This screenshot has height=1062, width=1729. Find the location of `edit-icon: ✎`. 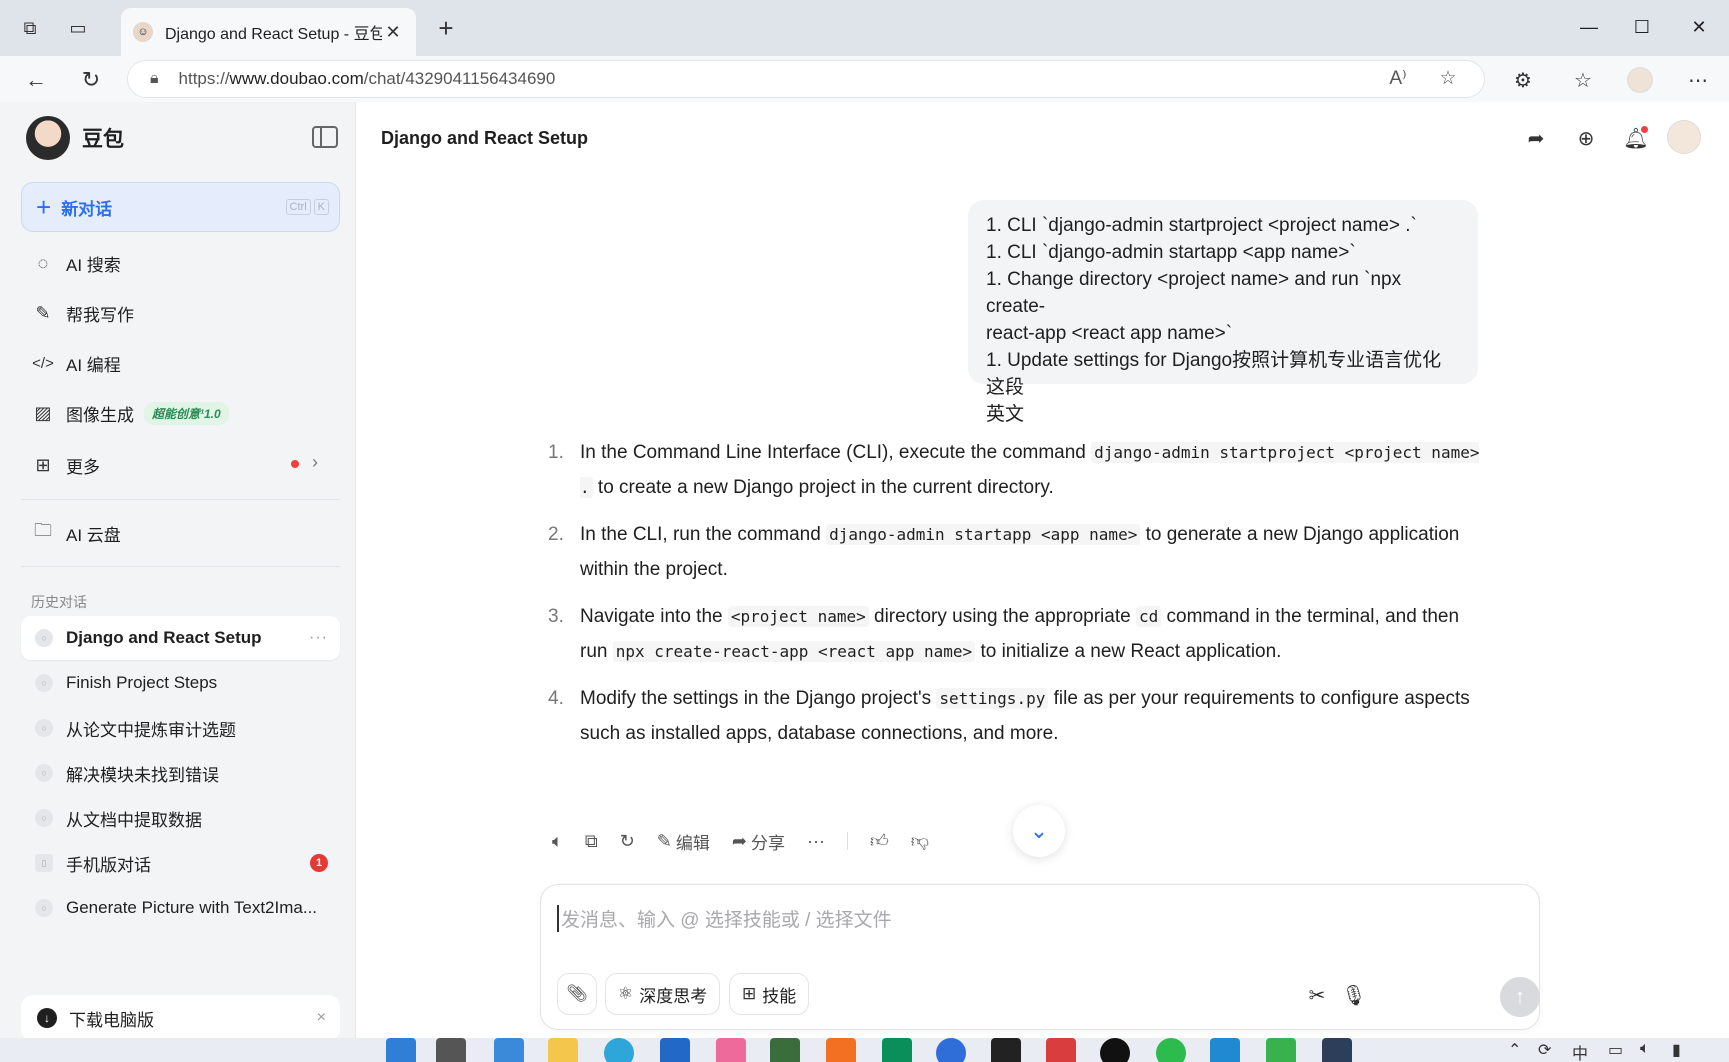

edit-icon: ✎ is located at coordinates (664, 840).